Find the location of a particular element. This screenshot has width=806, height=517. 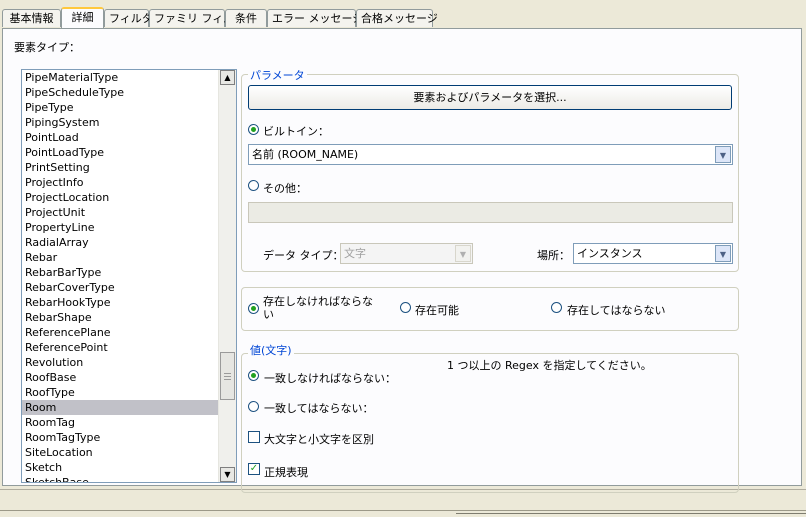

list-item: PipingSystem is located at coordinates (120, 122).